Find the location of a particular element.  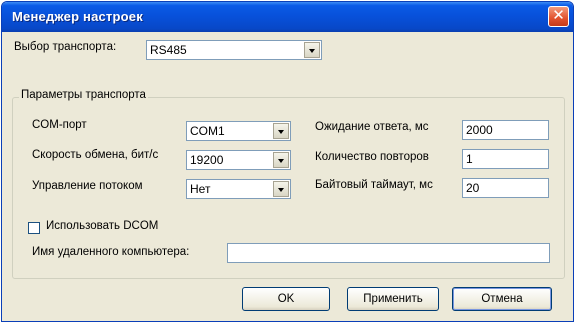

retries-input: 1 is located at coordinates (505, 159).